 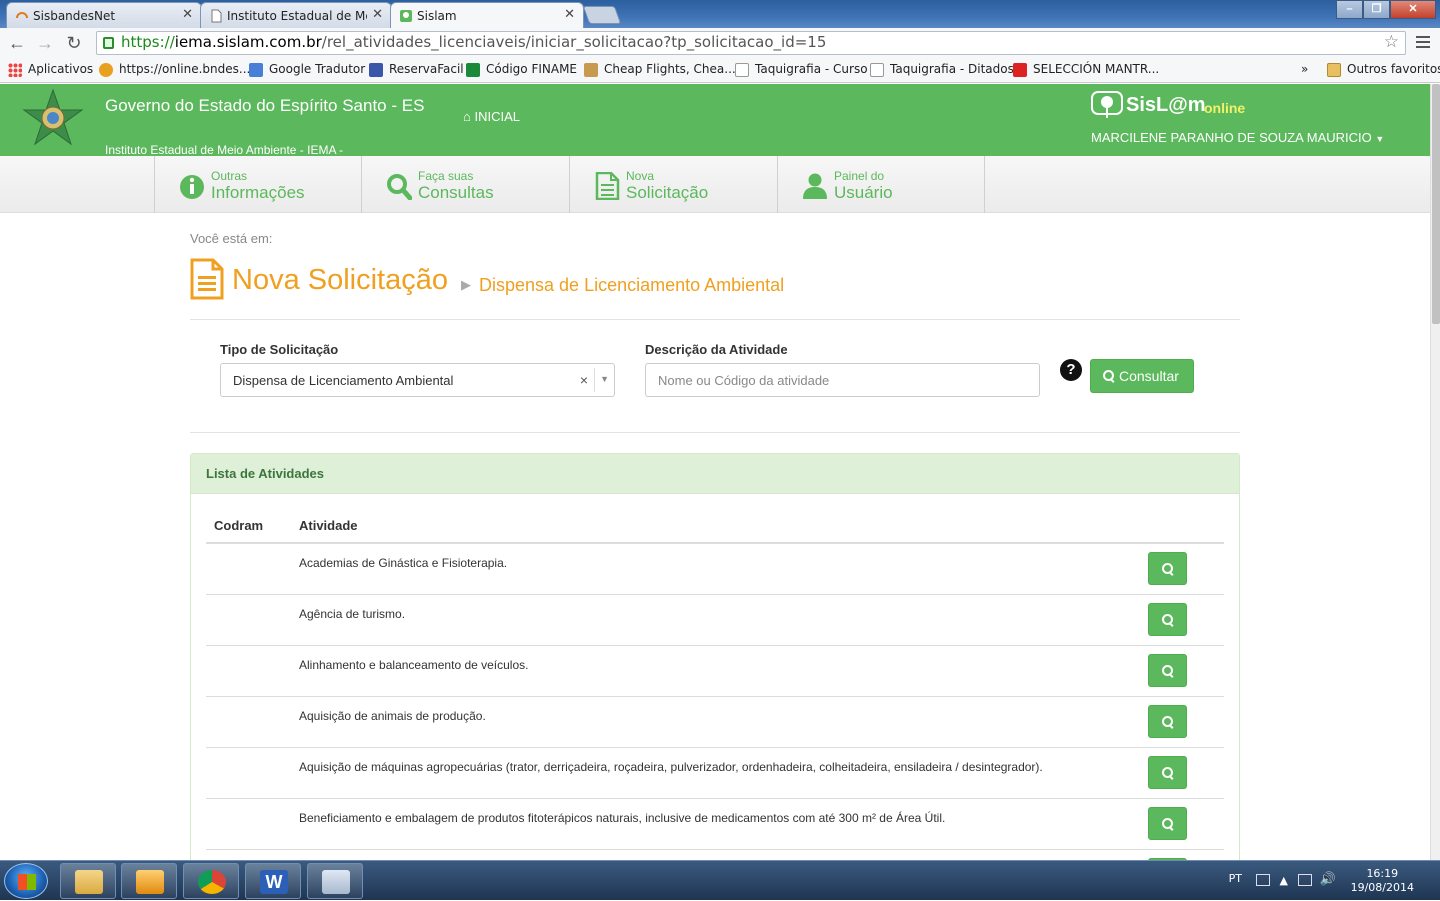 What do you see at coordinates (584, 380) in the screenshot?
I see `clear-icon: ×` at bounding box center [584, 380].